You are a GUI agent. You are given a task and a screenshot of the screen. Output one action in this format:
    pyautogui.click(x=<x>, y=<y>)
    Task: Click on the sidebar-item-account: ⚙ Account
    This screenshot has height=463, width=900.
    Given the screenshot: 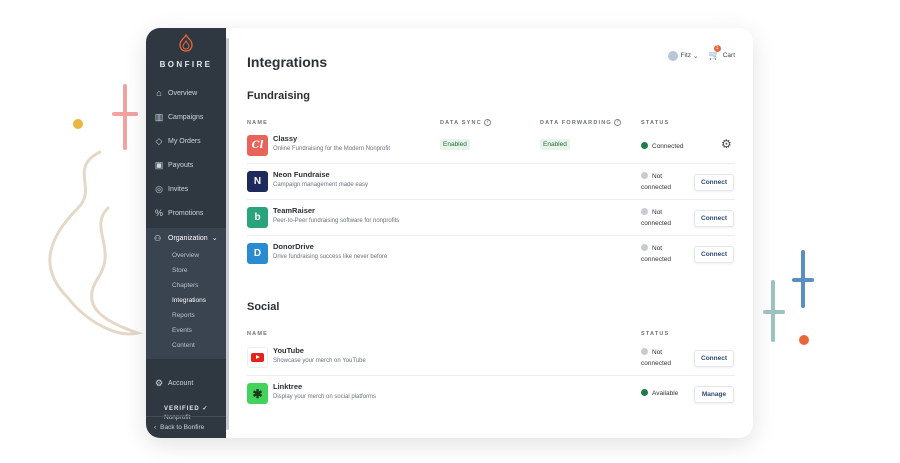 What is the action you would take?
    pyautogui.click(x=186, y=383)
    